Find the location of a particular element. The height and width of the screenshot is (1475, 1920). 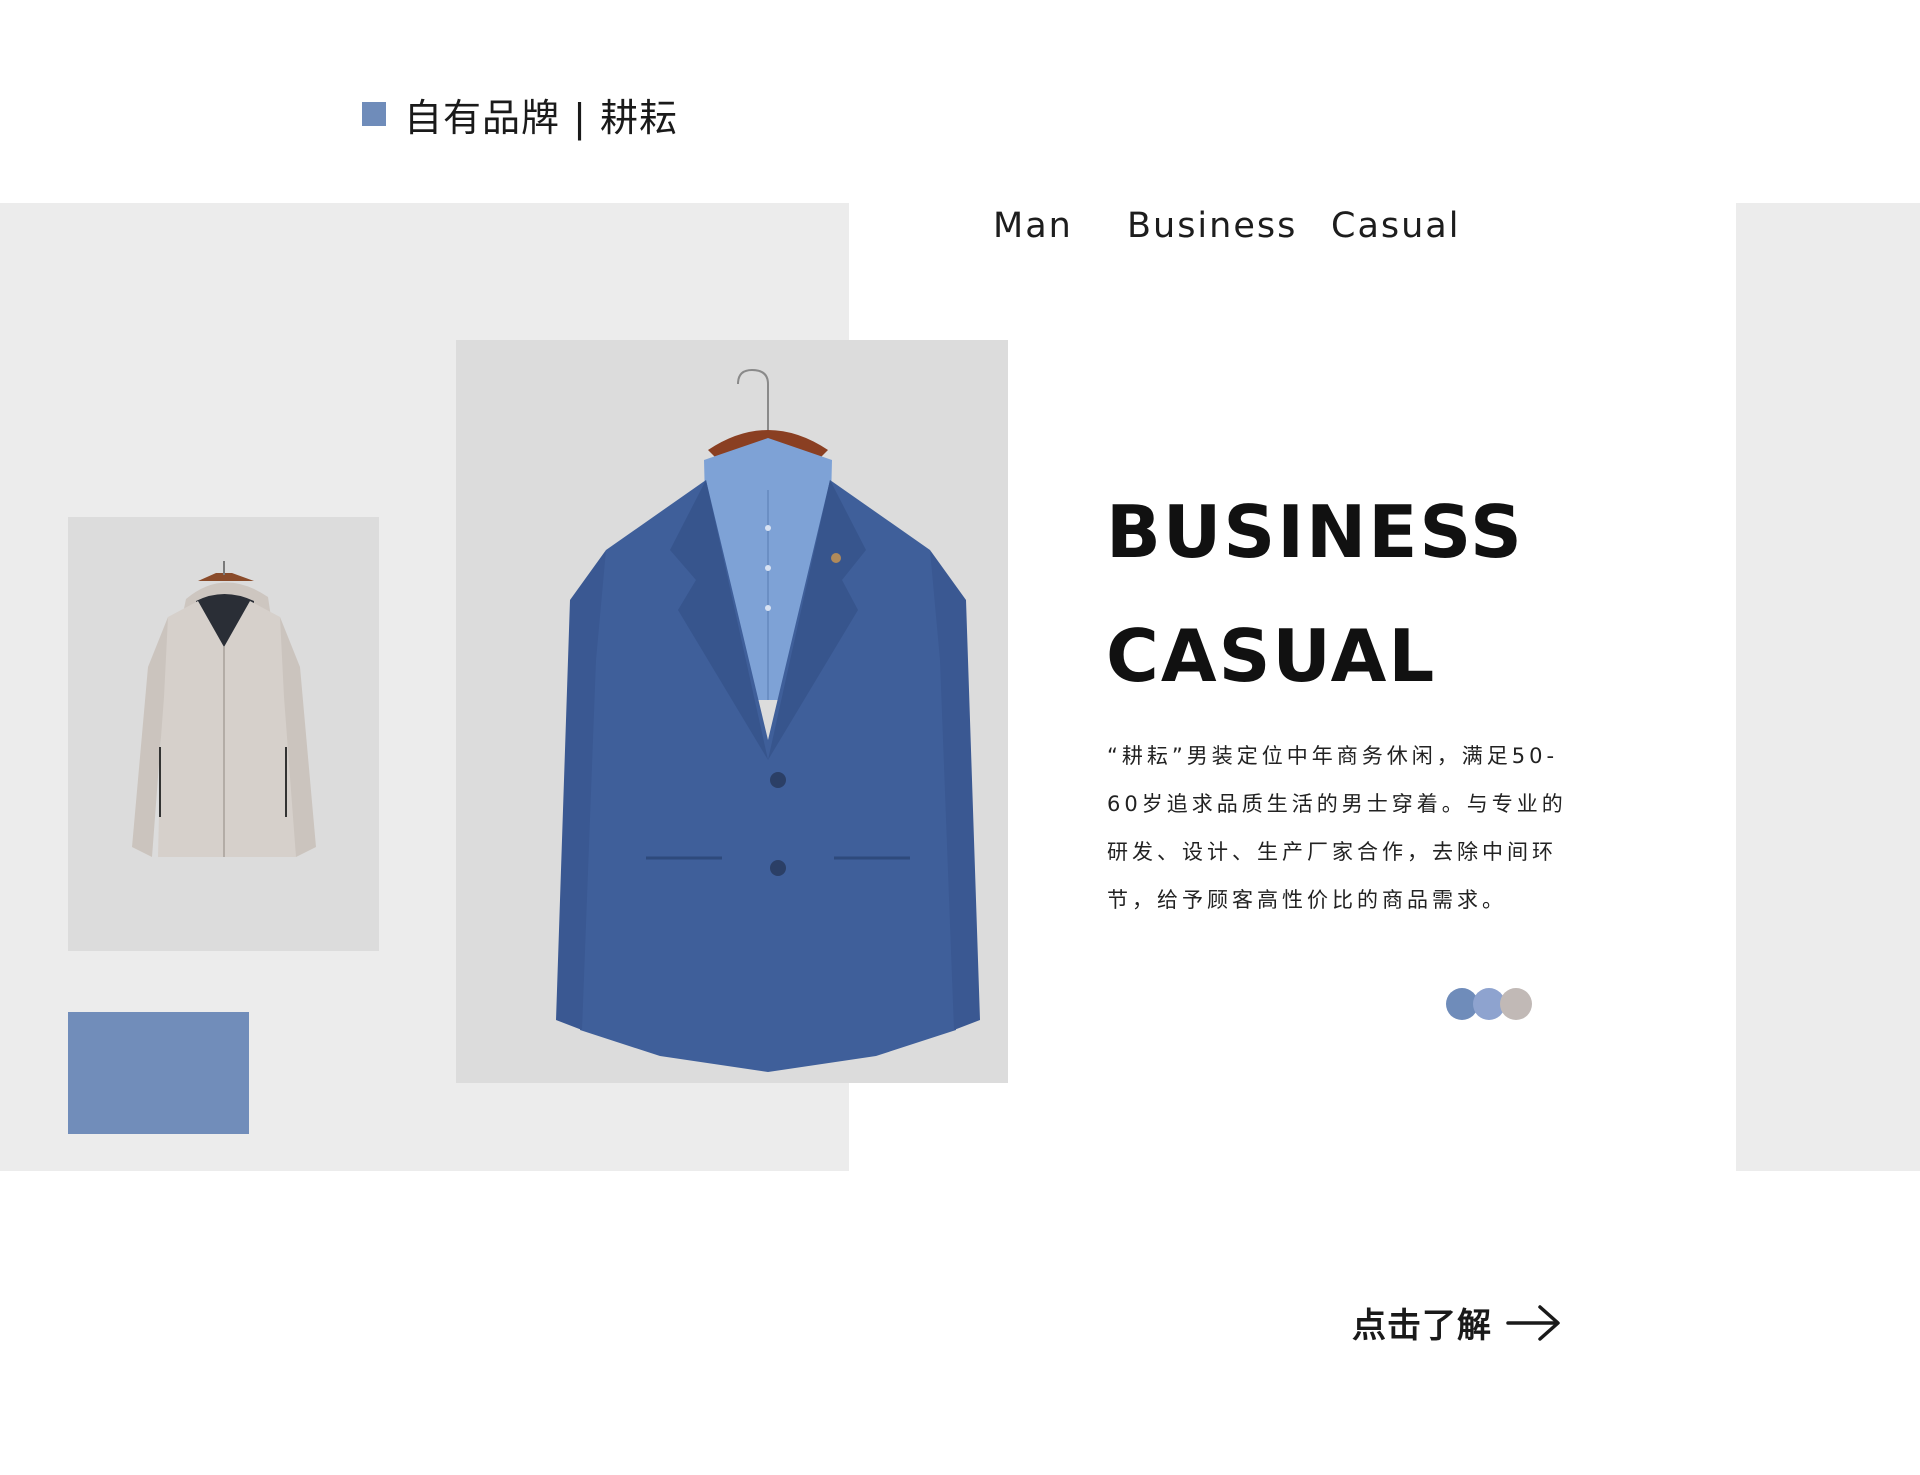

product-card-navy-blazer is located at coordinates (732, 711).